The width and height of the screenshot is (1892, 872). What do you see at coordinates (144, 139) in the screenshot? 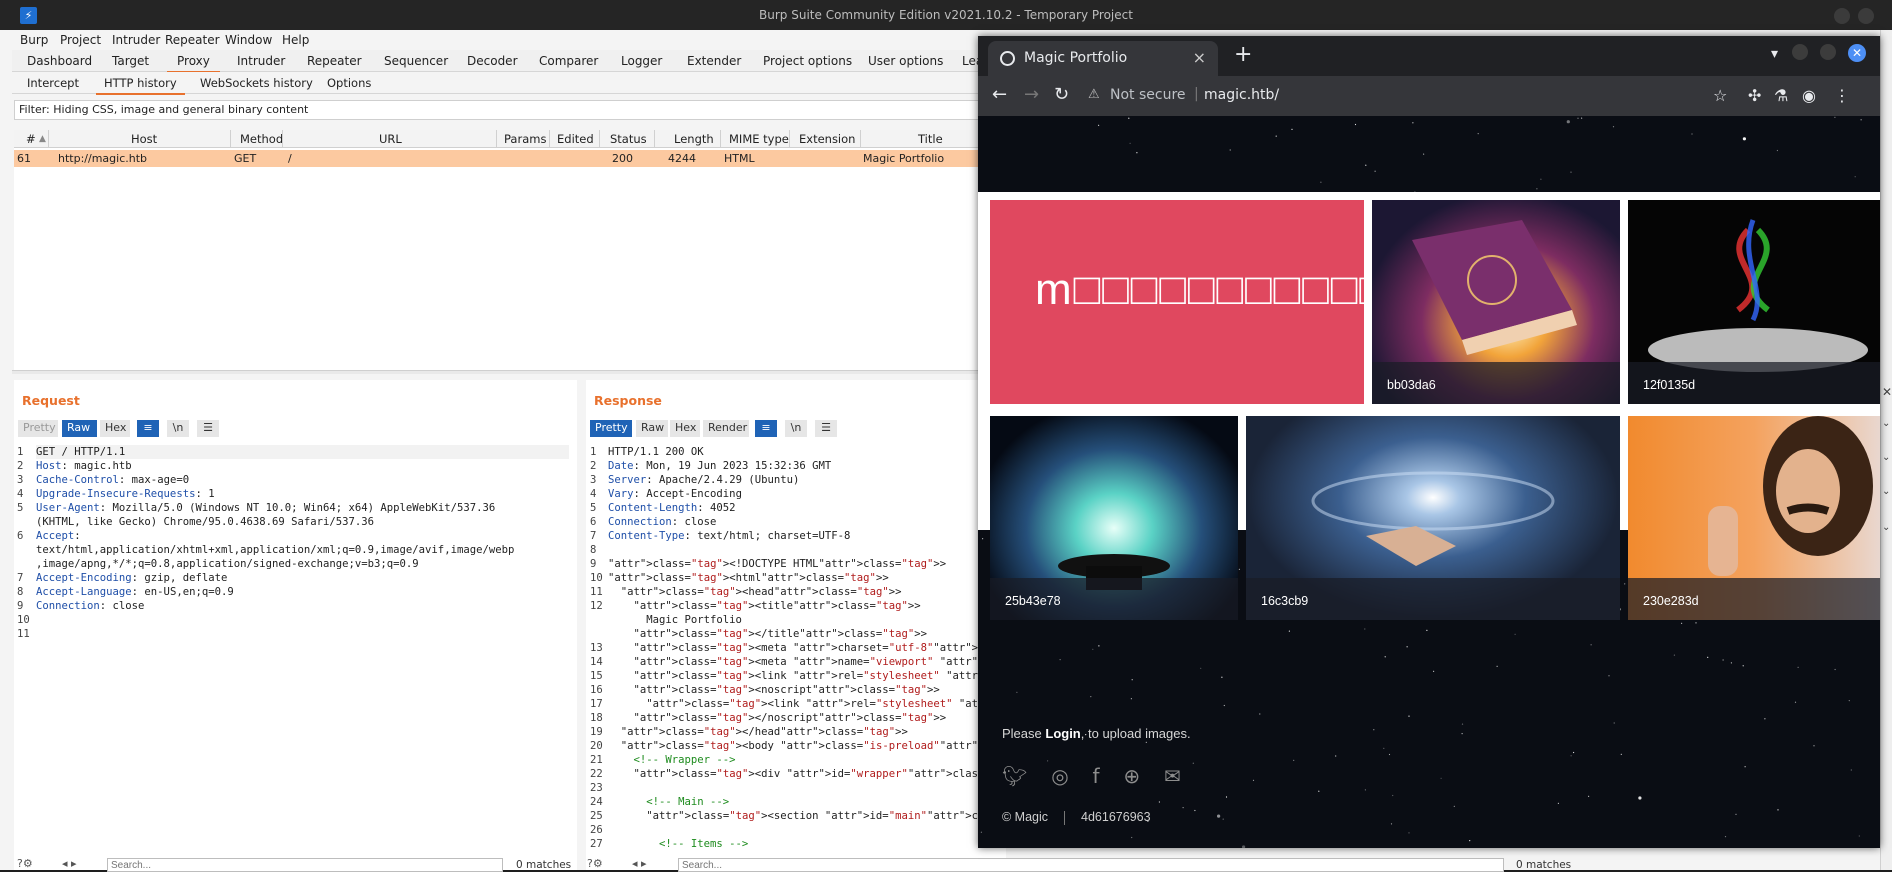
I see `col-host: Host` at bounding box center [144, 139].